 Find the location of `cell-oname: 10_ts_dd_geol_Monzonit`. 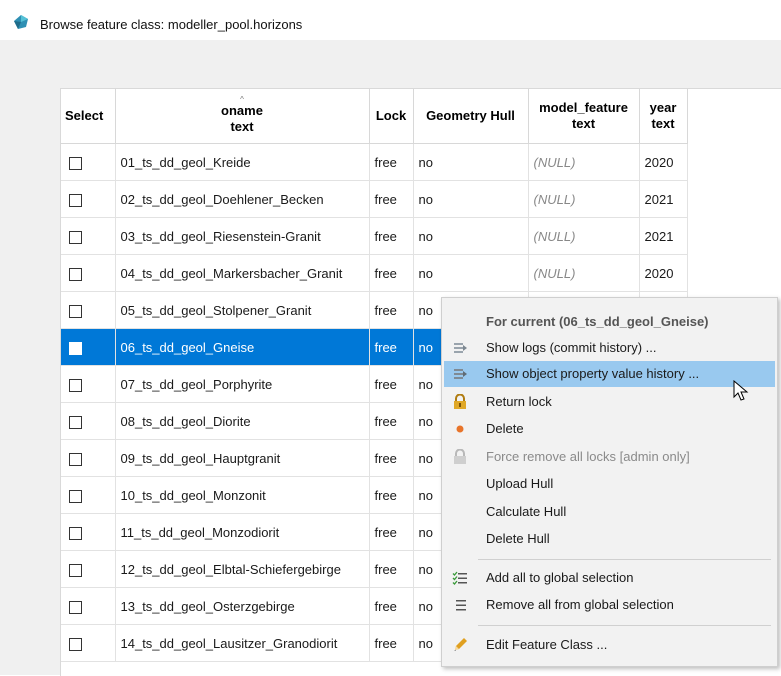

cell-oname: 10_ts_dd_geol_Monzonit is located at coordinates (242, 495).